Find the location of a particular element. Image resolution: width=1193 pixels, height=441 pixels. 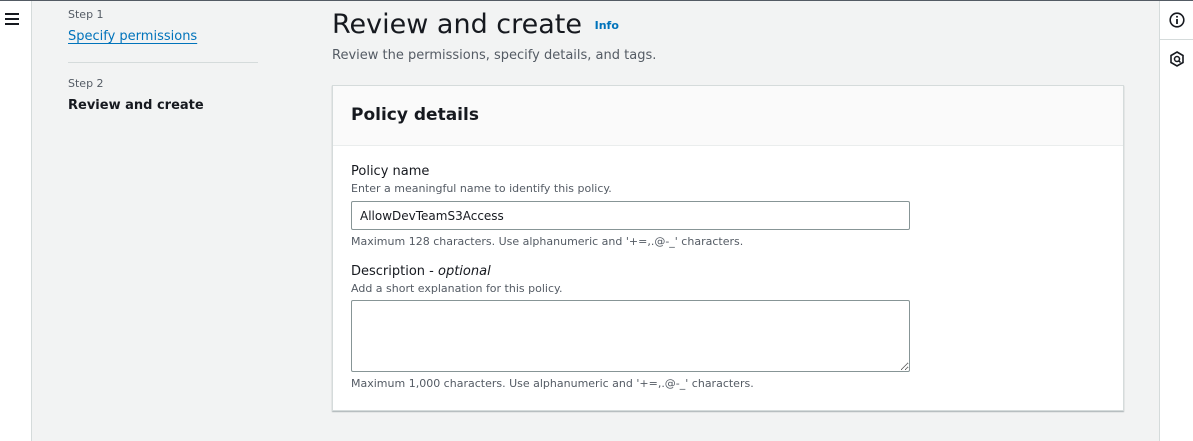

panel-header: Policy details is located at coordinates (728, 116).